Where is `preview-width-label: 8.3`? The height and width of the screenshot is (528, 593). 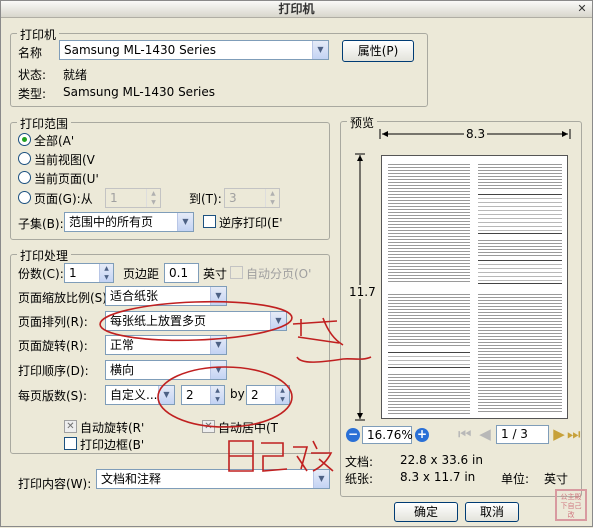
preview-width-label: 8.3 is located at coordinates (476, 134).